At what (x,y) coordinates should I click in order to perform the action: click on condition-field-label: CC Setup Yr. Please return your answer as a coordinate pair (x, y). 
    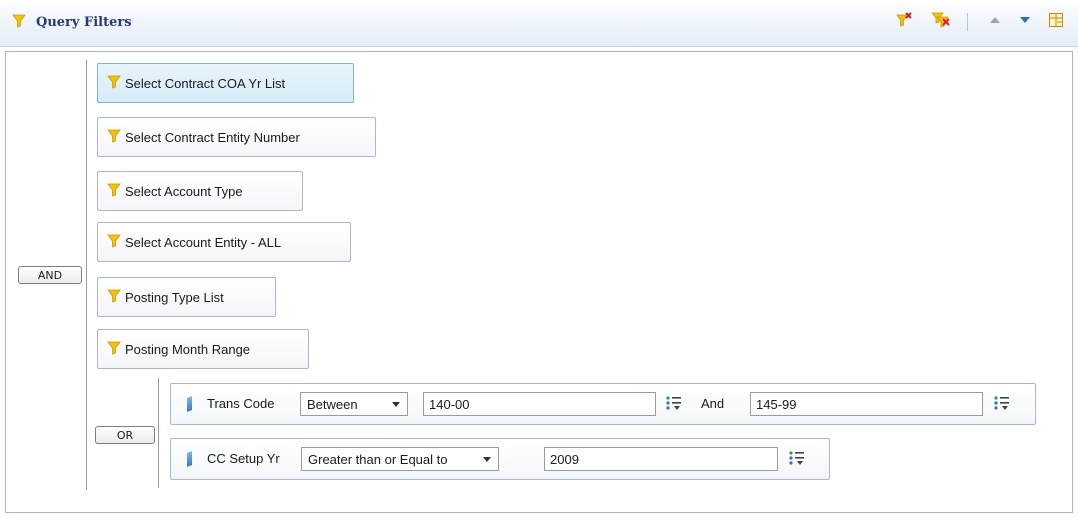
    Looking at the image, I should click on (243, 458).